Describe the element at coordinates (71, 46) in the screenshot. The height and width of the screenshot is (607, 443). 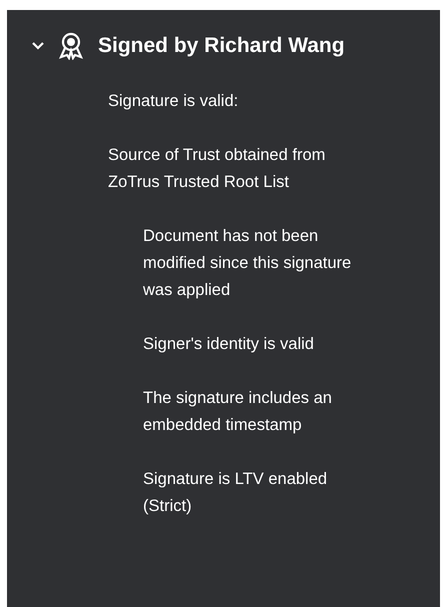
I see `award-icon` at that location.